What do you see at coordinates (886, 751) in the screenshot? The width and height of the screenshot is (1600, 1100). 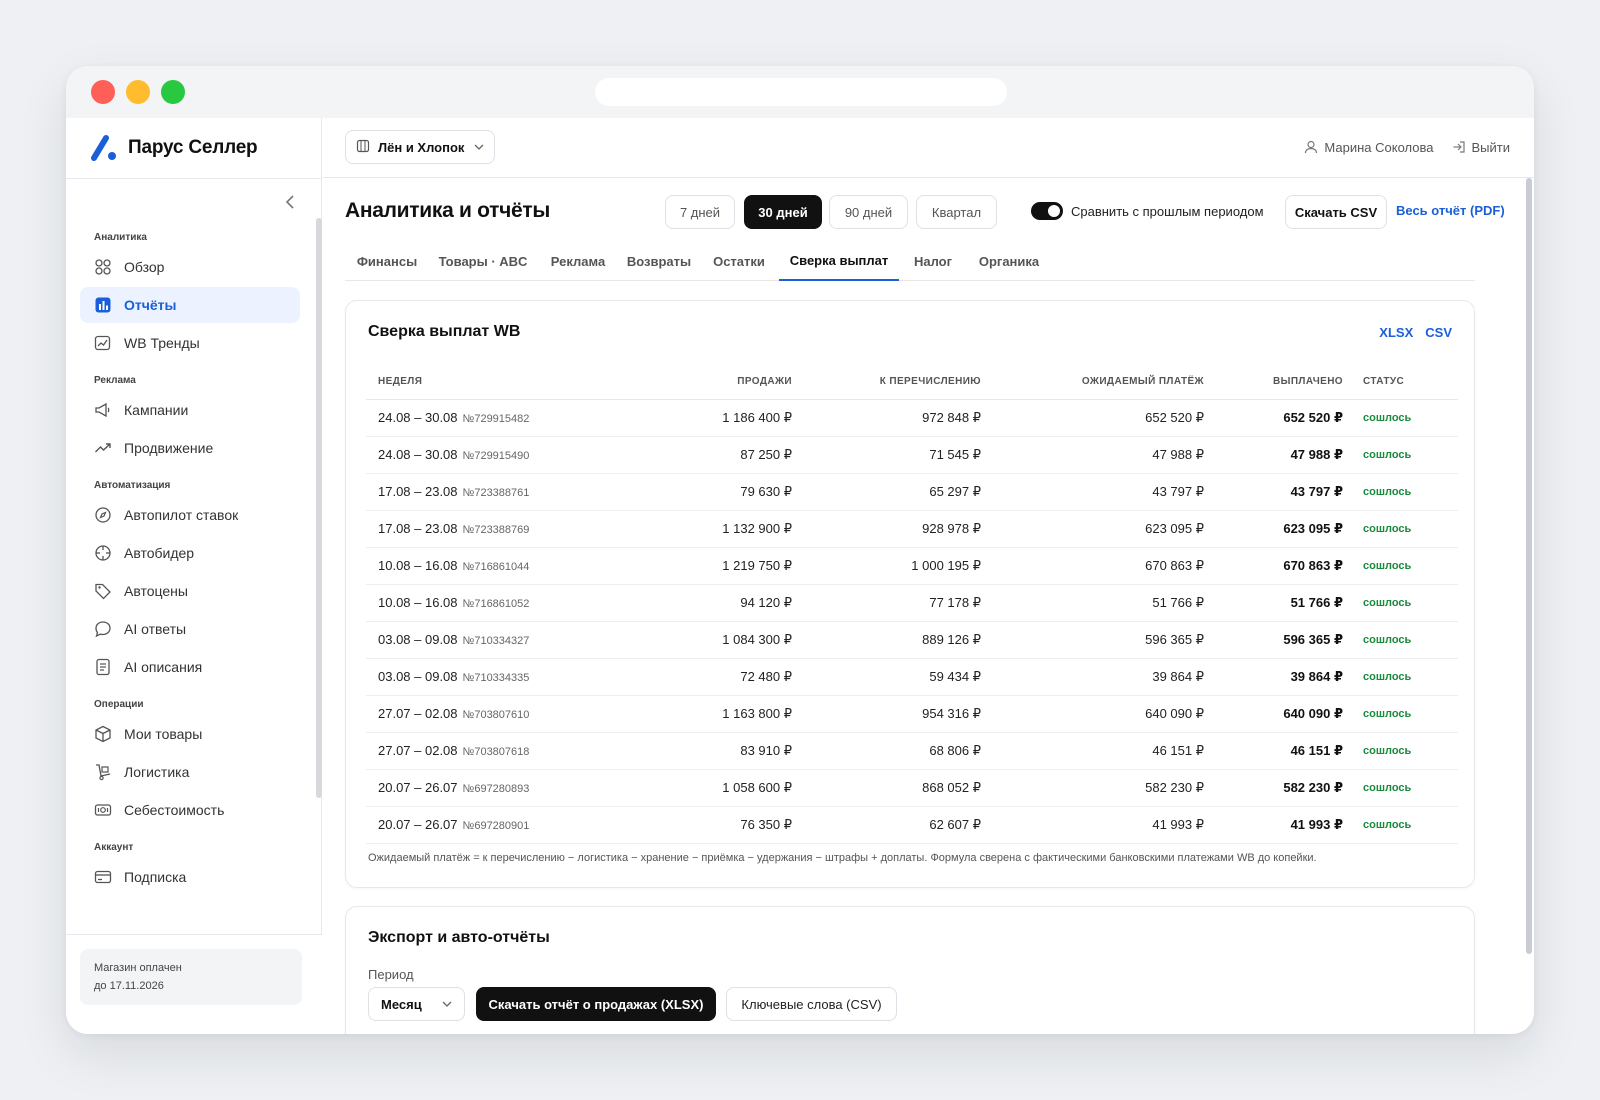 I see `transfer-cell: 68 806 ₽` at bounding box center [886, 751].